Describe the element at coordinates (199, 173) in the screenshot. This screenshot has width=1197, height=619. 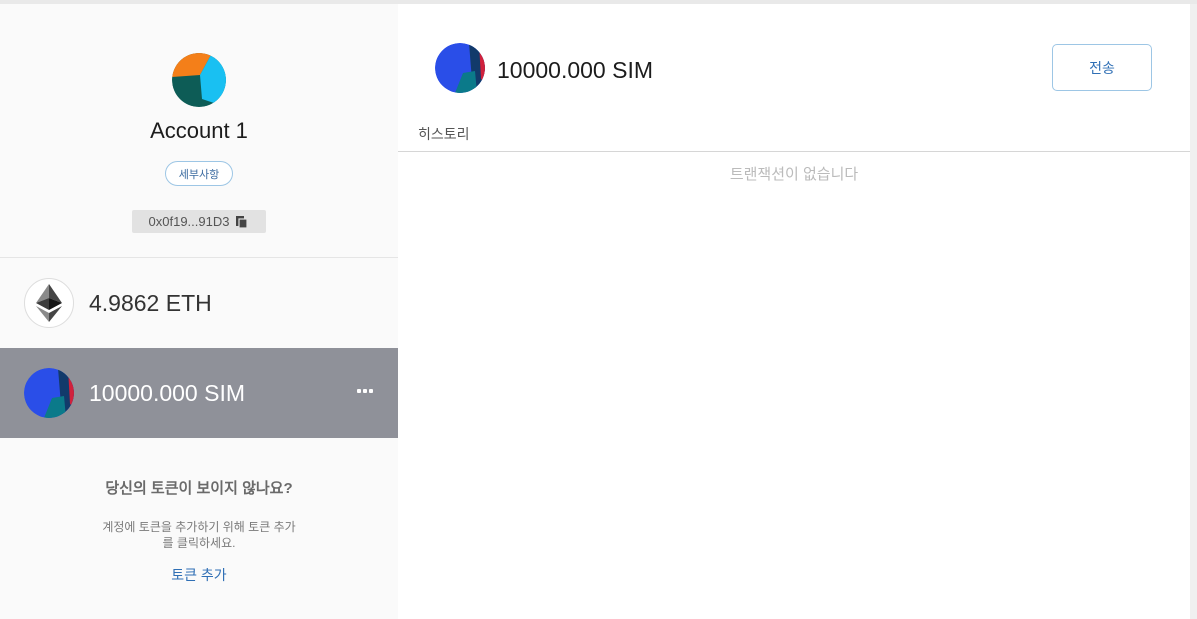
I see `details-button: 세부사항` at that location.